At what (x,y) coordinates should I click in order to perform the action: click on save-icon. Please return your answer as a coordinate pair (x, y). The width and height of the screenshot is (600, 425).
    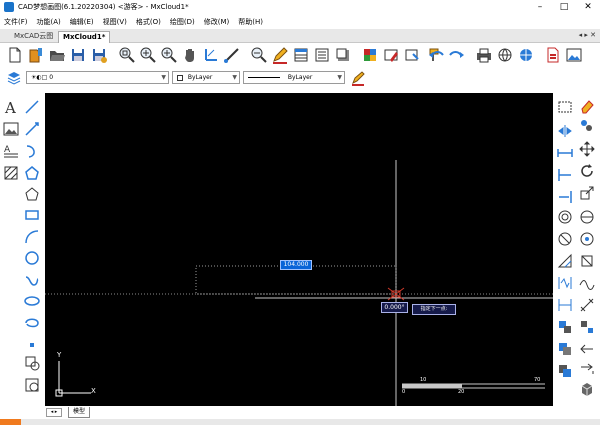
    Looking at the image, I should click on (78, 55).